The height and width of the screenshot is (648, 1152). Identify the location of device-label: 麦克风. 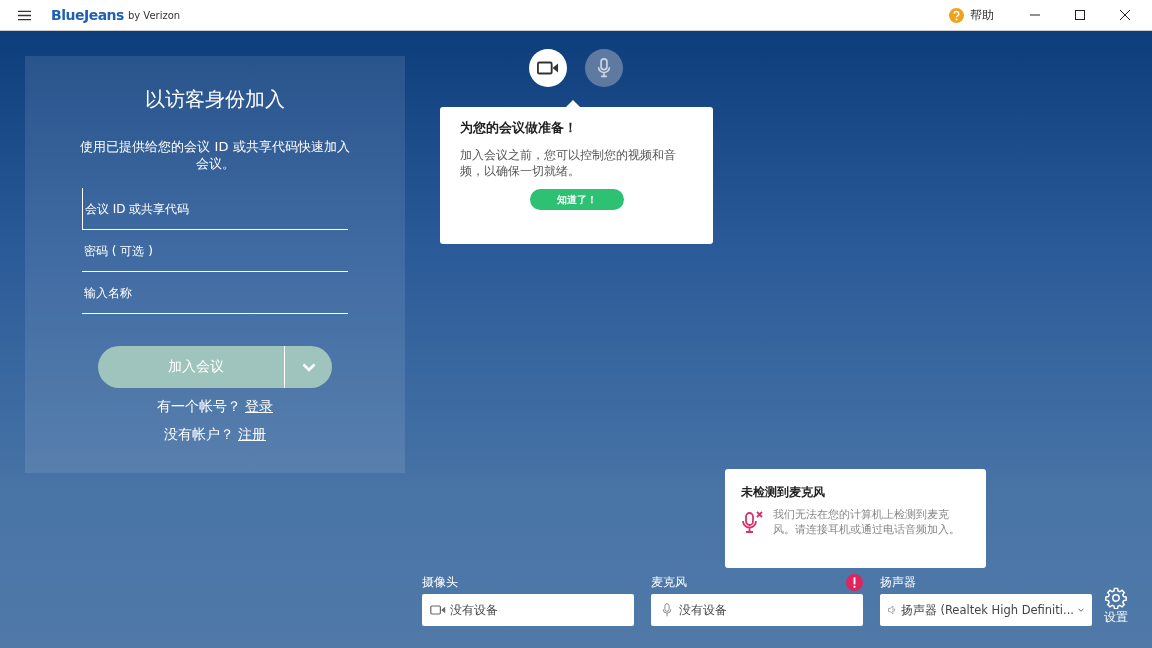
(669, 582).